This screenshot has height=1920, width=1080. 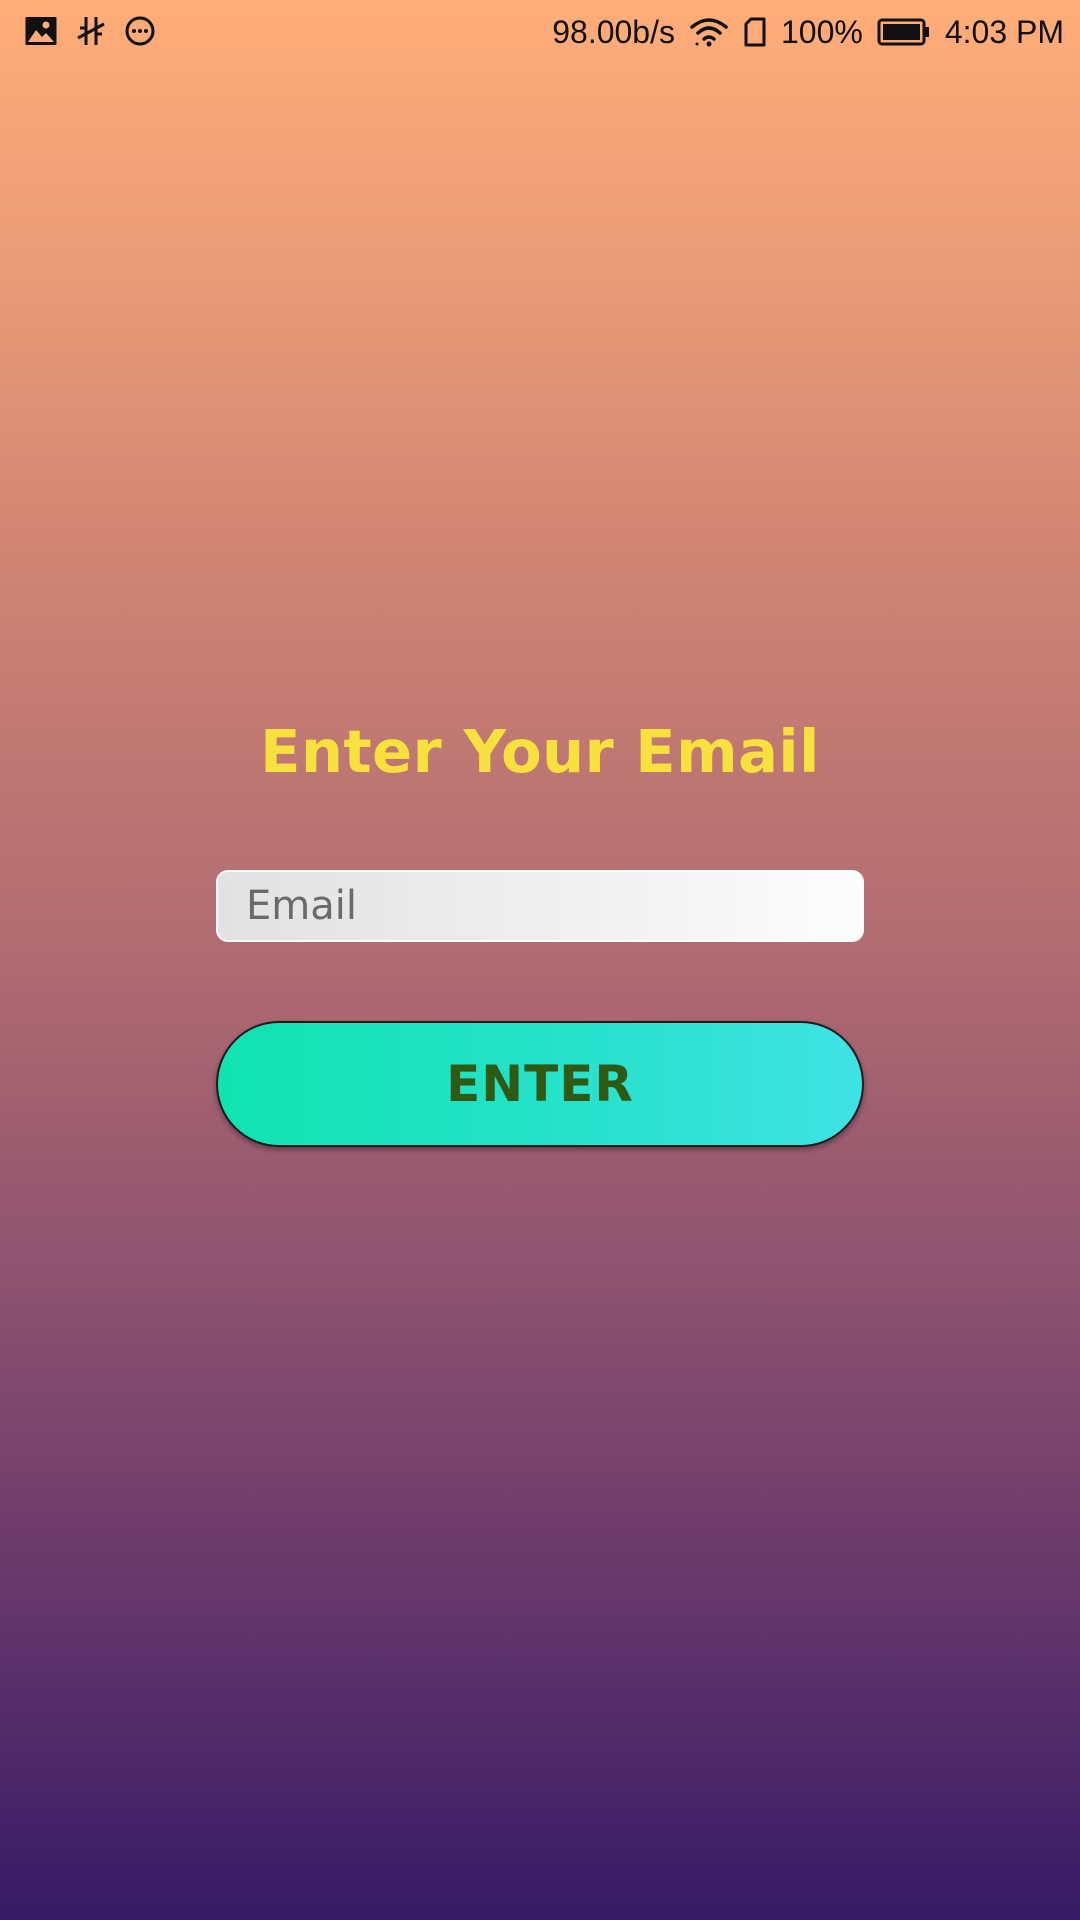 What do you see at coordinates (540, 751) in the screenshot?
I see `page-title: Enter Your Email` at bounding box center [540, 751].